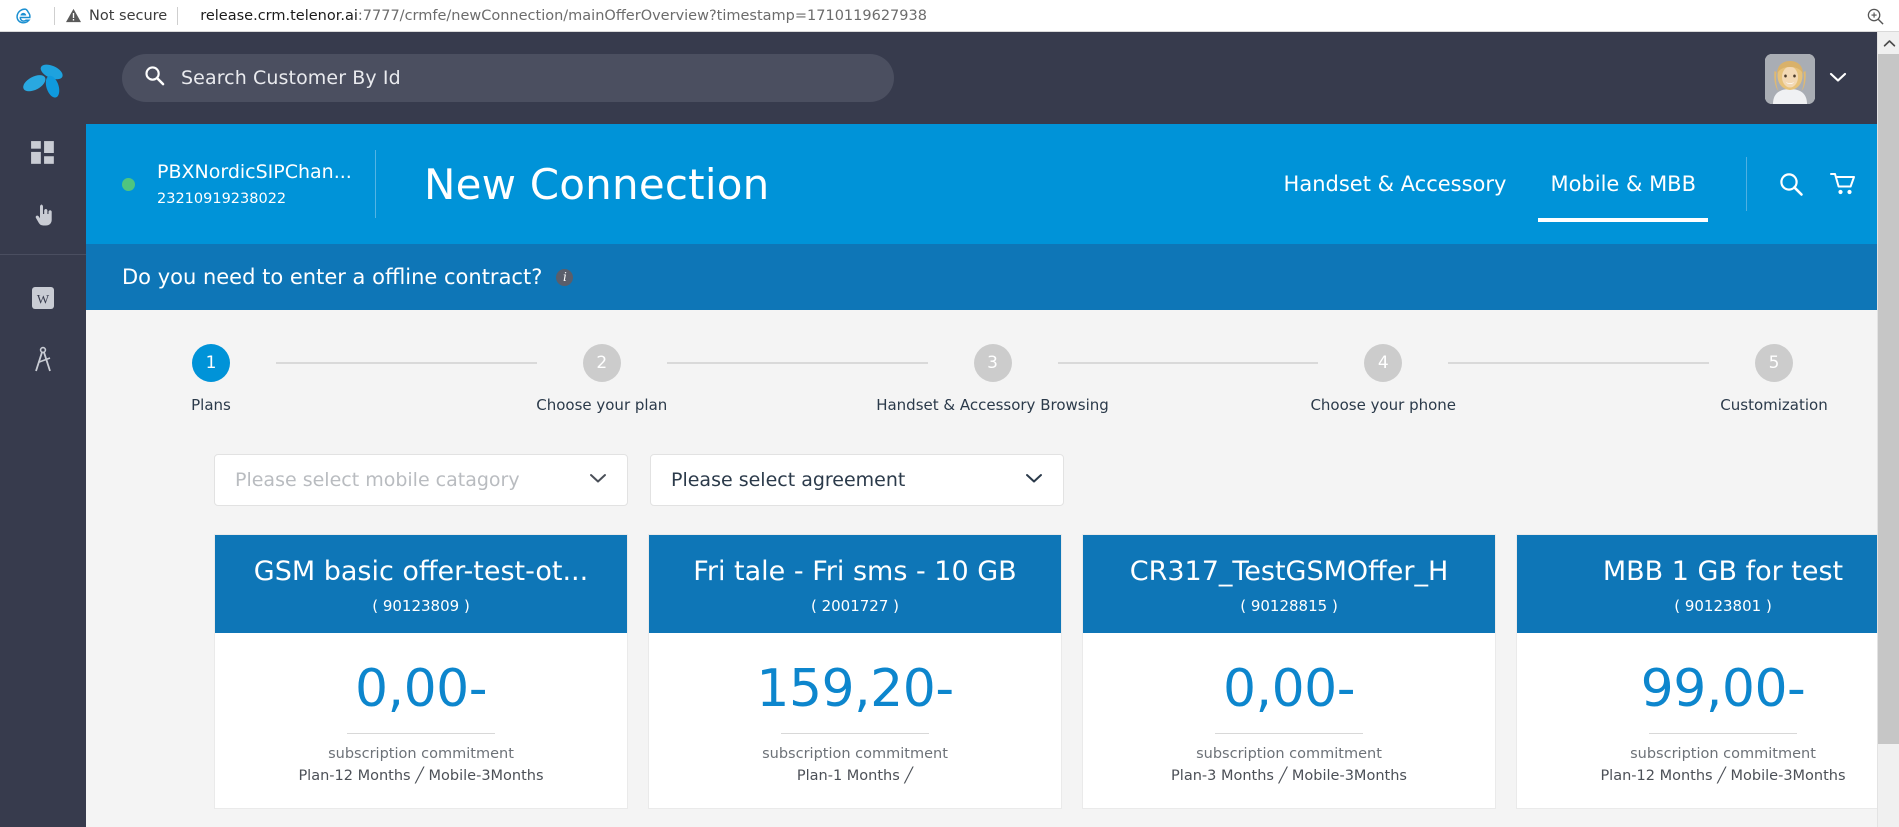 The width and height of the screenshot is (1899, 827). What do you see at coordinates (211, 405) in the screenshot?
I see `step-label: Plans` at bounding box center [211, 405].